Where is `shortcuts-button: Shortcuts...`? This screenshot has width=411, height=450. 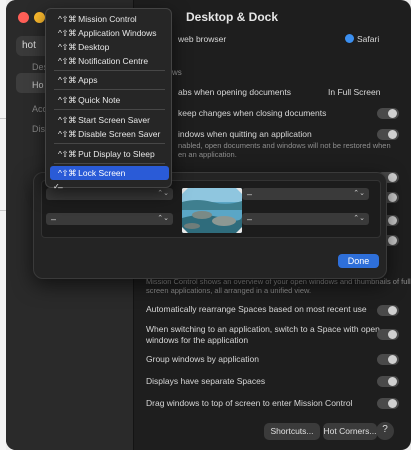
shortcuts-button: Shortcuts... is located at coordinates (292, 431).